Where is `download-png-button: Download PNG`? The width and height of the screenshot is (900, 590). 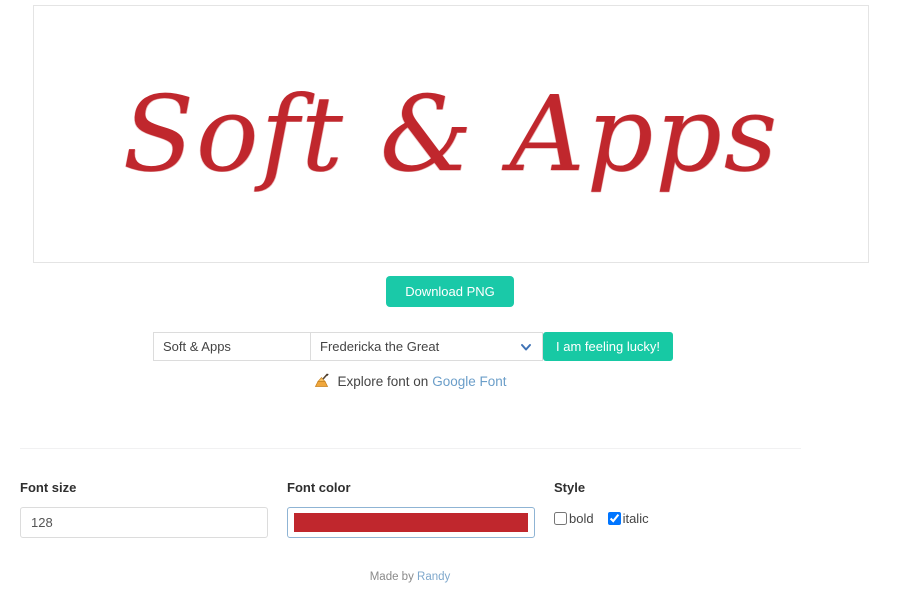 download-png-button: Download PNG is located at coordinates (450, 291).